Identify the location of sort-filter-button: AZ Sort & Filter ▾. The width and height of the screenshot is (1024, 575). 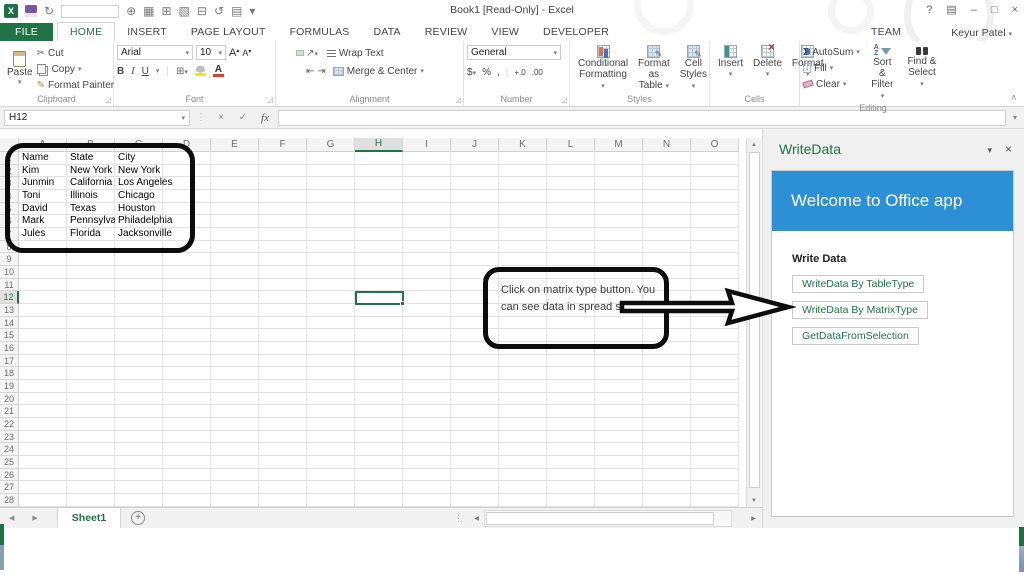
(882, 72).